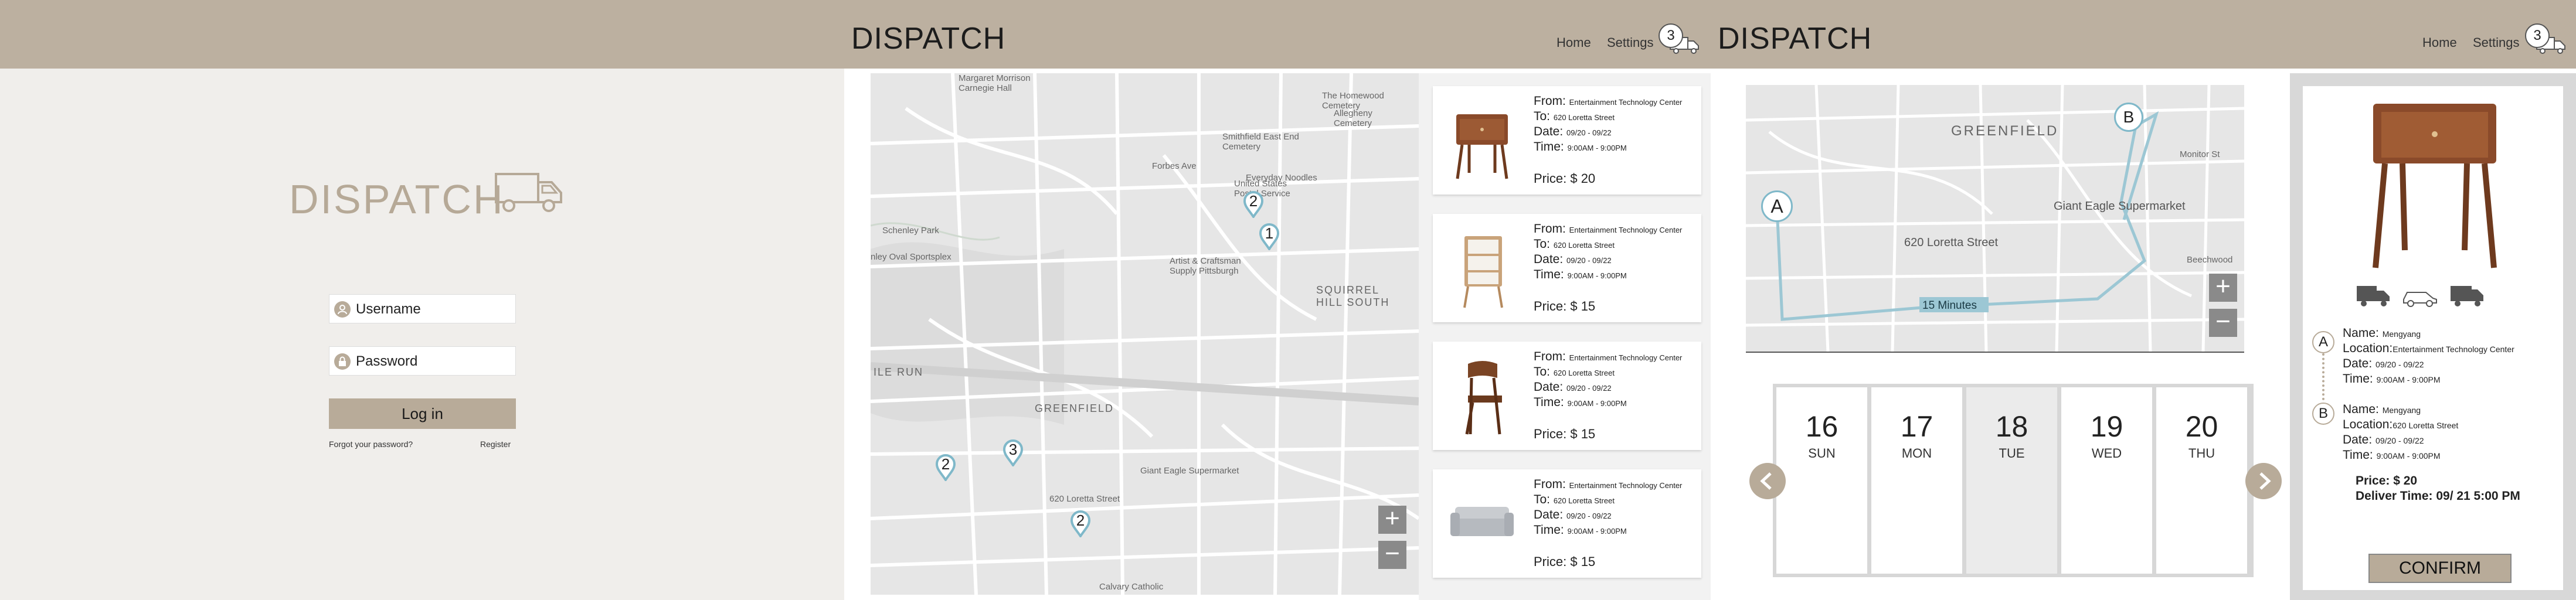  What do you see at coordinates (2323, 342) in the screenshot?
I see `pickup-marker-a: A` at bounding box center [2323, 342].